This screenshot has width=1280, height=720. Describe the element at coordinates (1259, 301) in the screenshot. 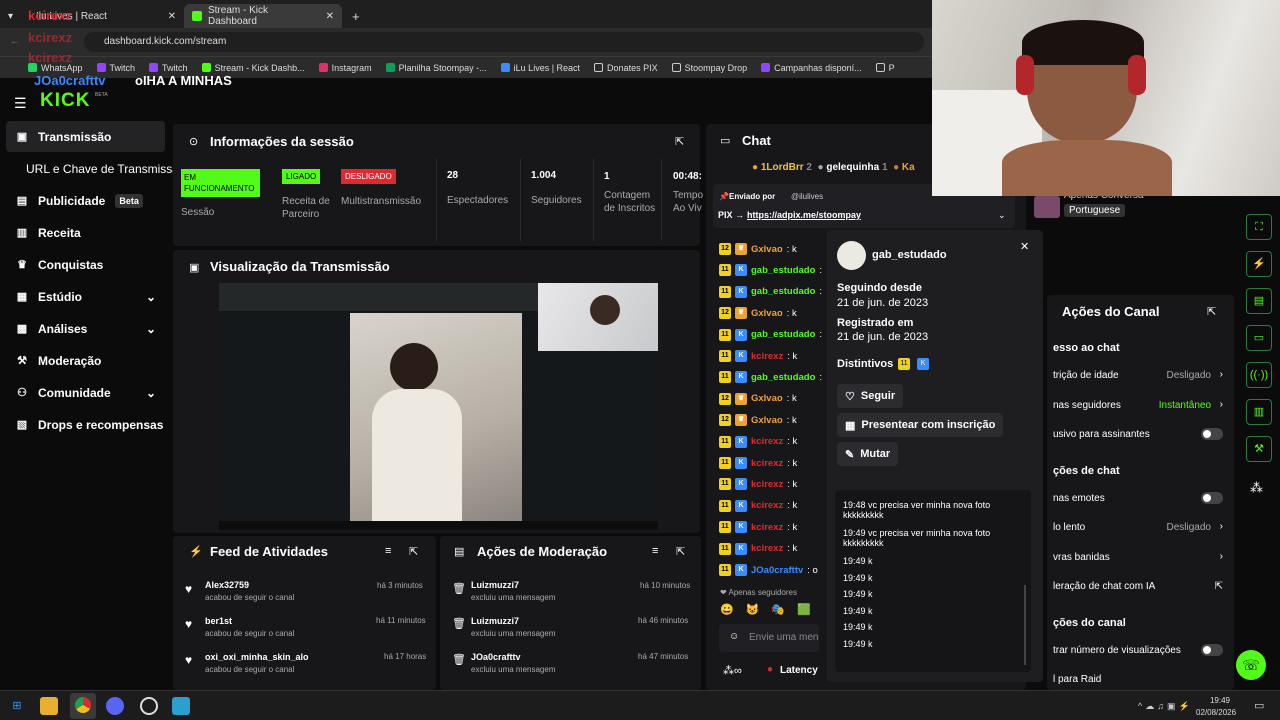

I see `quick-action-button: ▤` at that location.